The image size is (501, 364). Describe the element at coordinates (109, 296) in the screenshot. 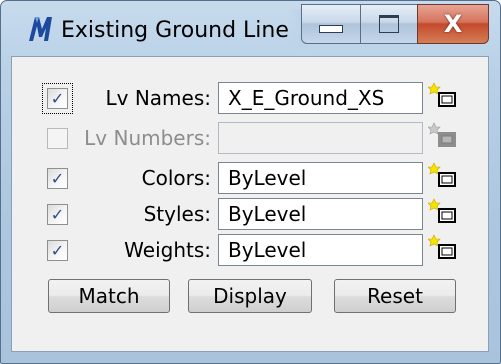

I see `match-button: Match` at that location.